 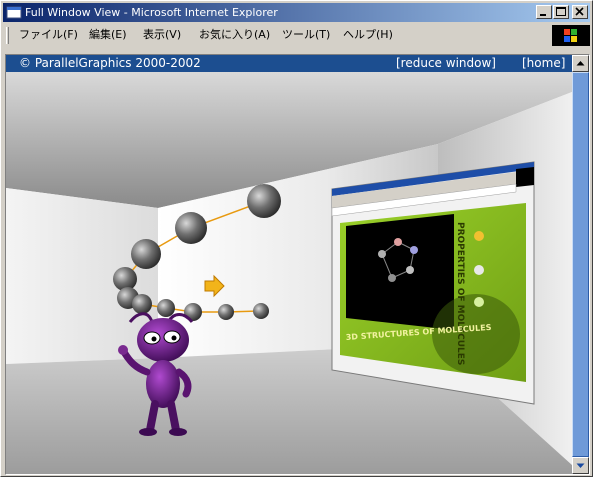 I want to click on menu-tools: ツール(T), so click(x=306, y=35).